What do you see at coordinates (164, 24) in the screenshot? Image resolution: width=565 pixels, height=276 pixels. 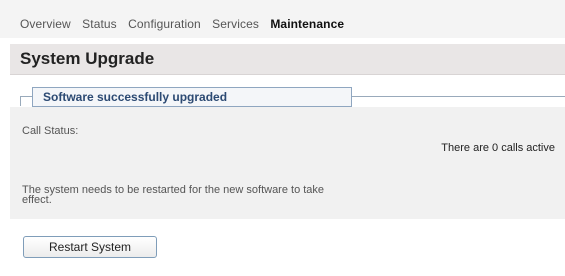 I see `nav-configuration: Configuration` at bounding box center [164, 24].